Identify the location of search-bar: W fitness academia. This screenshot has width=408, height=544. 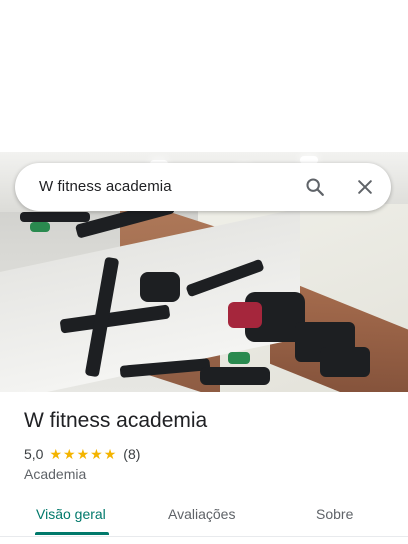
(203, 187).